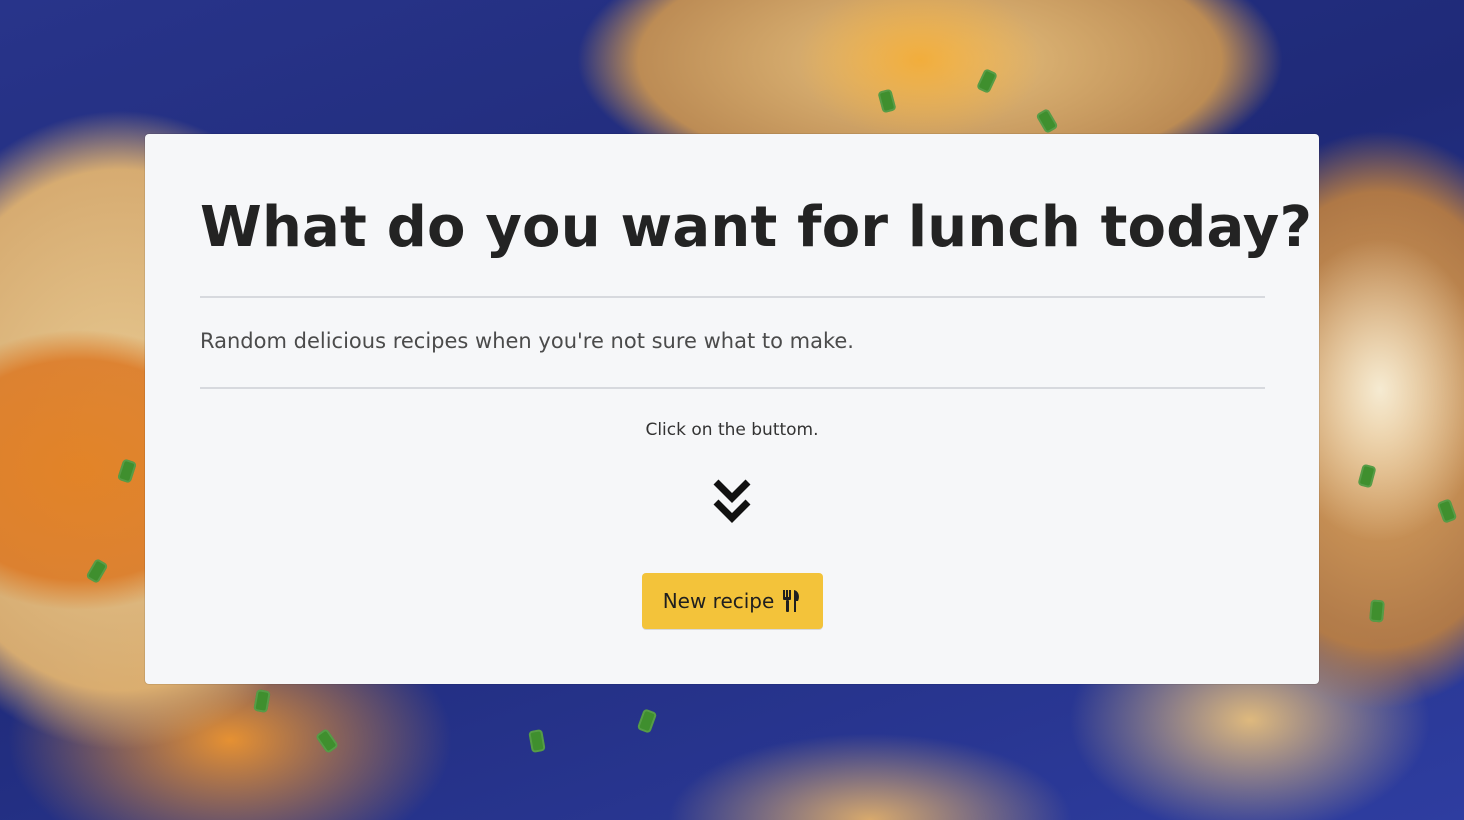 The image size is (1464, 820). What do you see at coordinates (732, 501) in the screenshot?
I see `double-chevron-down-icon` at bounding box center [732, 501].